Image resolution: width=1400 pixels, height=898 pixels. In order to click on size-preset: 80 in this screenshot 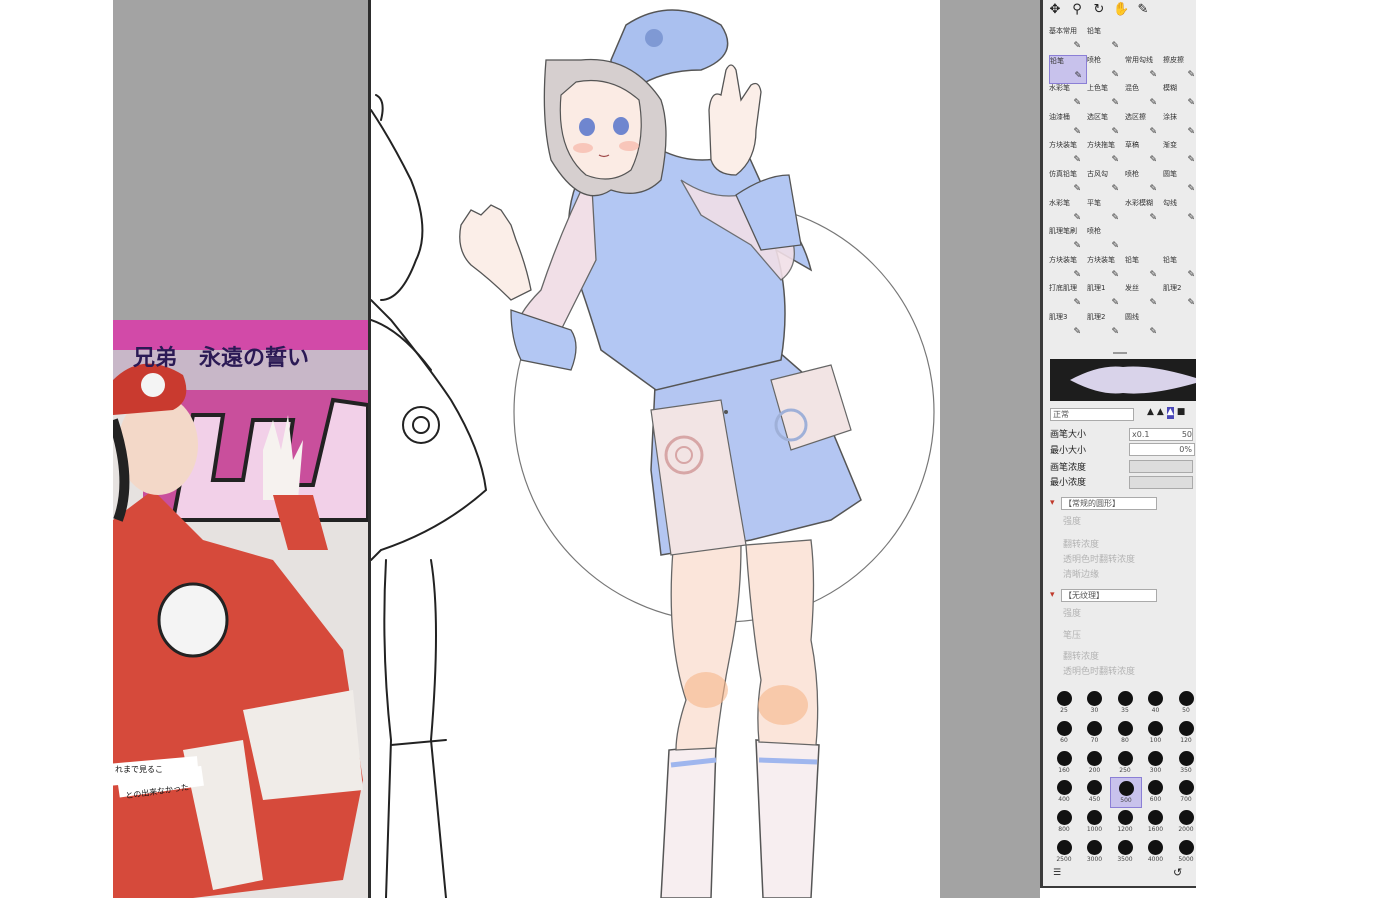, I will do `click(1125, 732)`.